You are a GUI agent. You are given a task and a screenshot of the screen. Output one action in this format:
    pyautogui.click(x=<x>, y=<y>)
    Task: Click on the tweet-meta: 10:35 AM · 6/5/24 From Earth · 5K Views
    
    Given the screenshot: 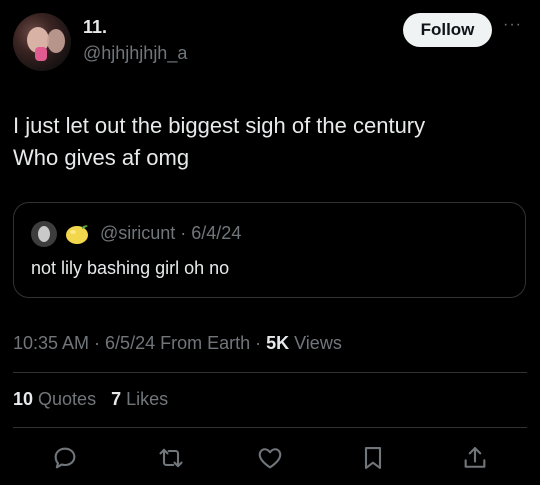 What is the action you would take?
    pyautogui.click(x=177, y=343)
    